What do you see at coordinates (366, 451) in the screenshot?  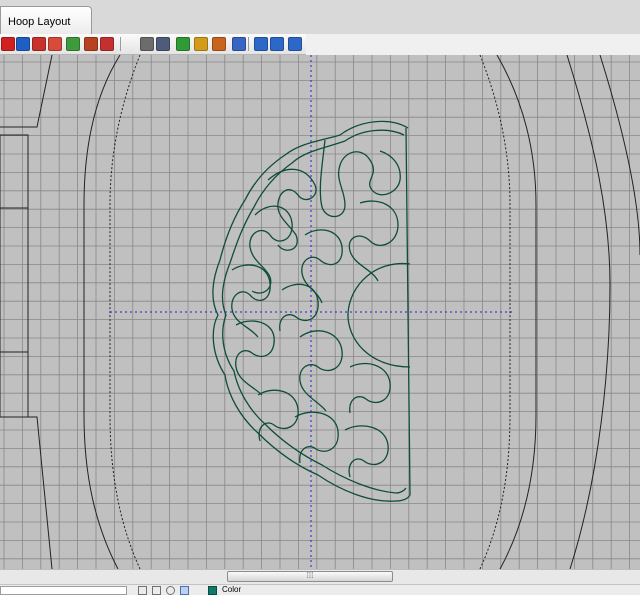 I see `design-motif-m` at bounding box center [366, 451].